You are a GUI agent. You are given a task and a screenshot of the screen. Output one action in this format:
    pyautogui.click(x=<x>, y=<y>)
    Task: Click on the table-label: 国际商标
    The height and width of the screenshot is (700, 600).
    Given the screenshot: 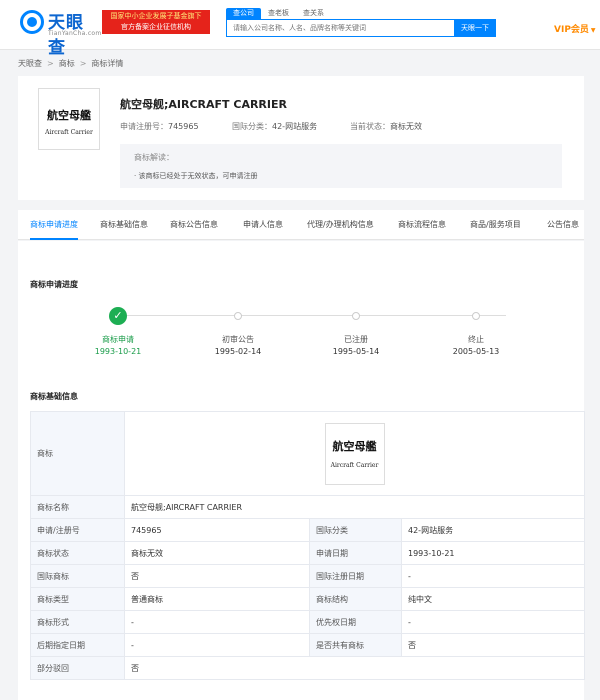 What is the action you would take?
    pyautogui.click(x=77, y=576)
    